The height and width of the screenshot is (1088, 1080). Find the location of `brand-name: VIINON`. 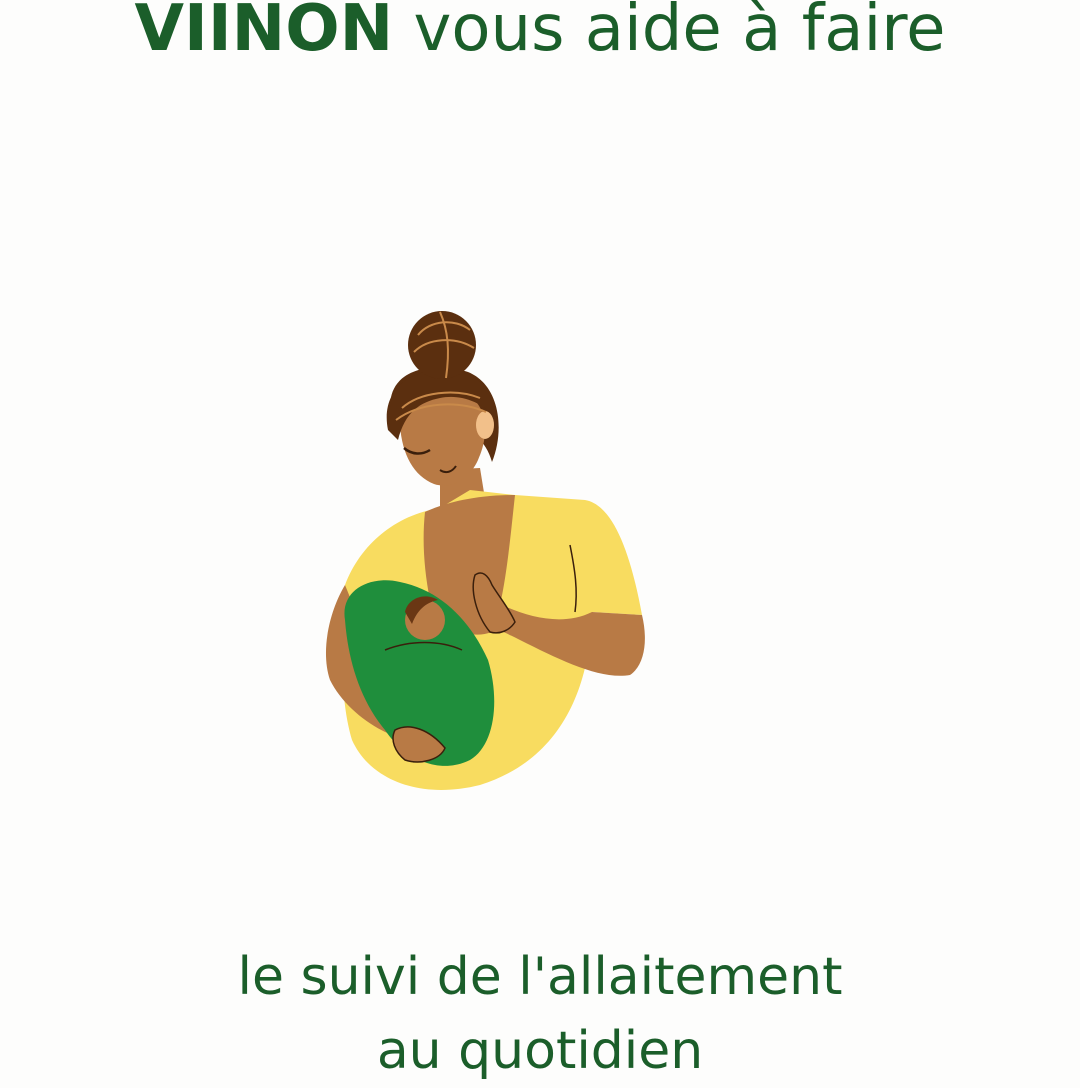

brand-name: VIINON is located at coordinates (264, 33).